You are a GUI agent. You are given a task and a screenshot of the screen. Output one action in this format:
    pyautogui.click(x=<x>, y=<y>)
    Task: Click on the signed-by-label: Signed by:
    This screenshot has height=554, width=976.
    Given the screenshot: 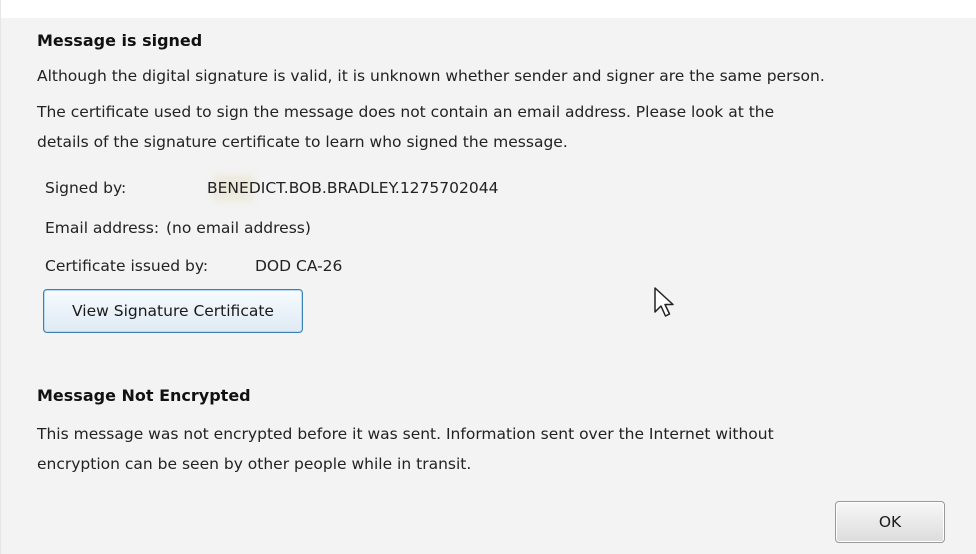 What is the action you would take?
    pyautogui.click(x=86, y=188)
    